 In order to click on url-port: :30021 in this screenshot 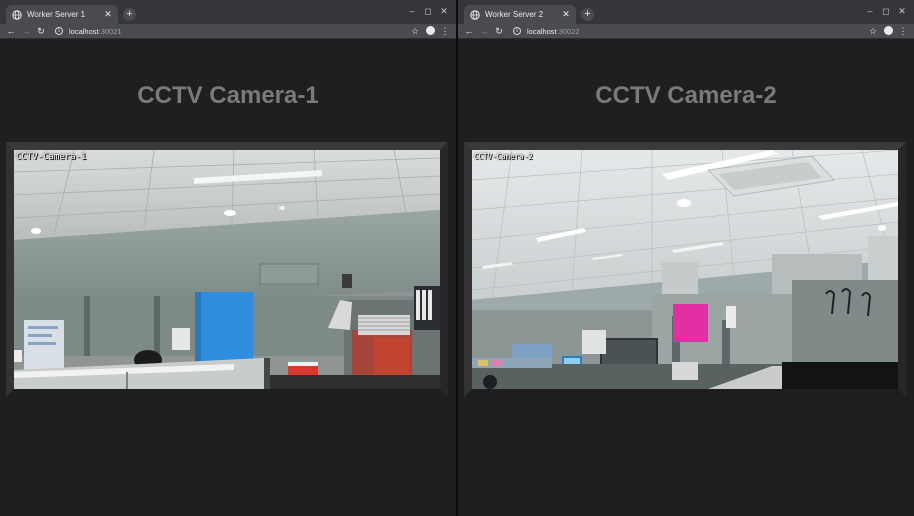, I will do `click(110, 31)`.